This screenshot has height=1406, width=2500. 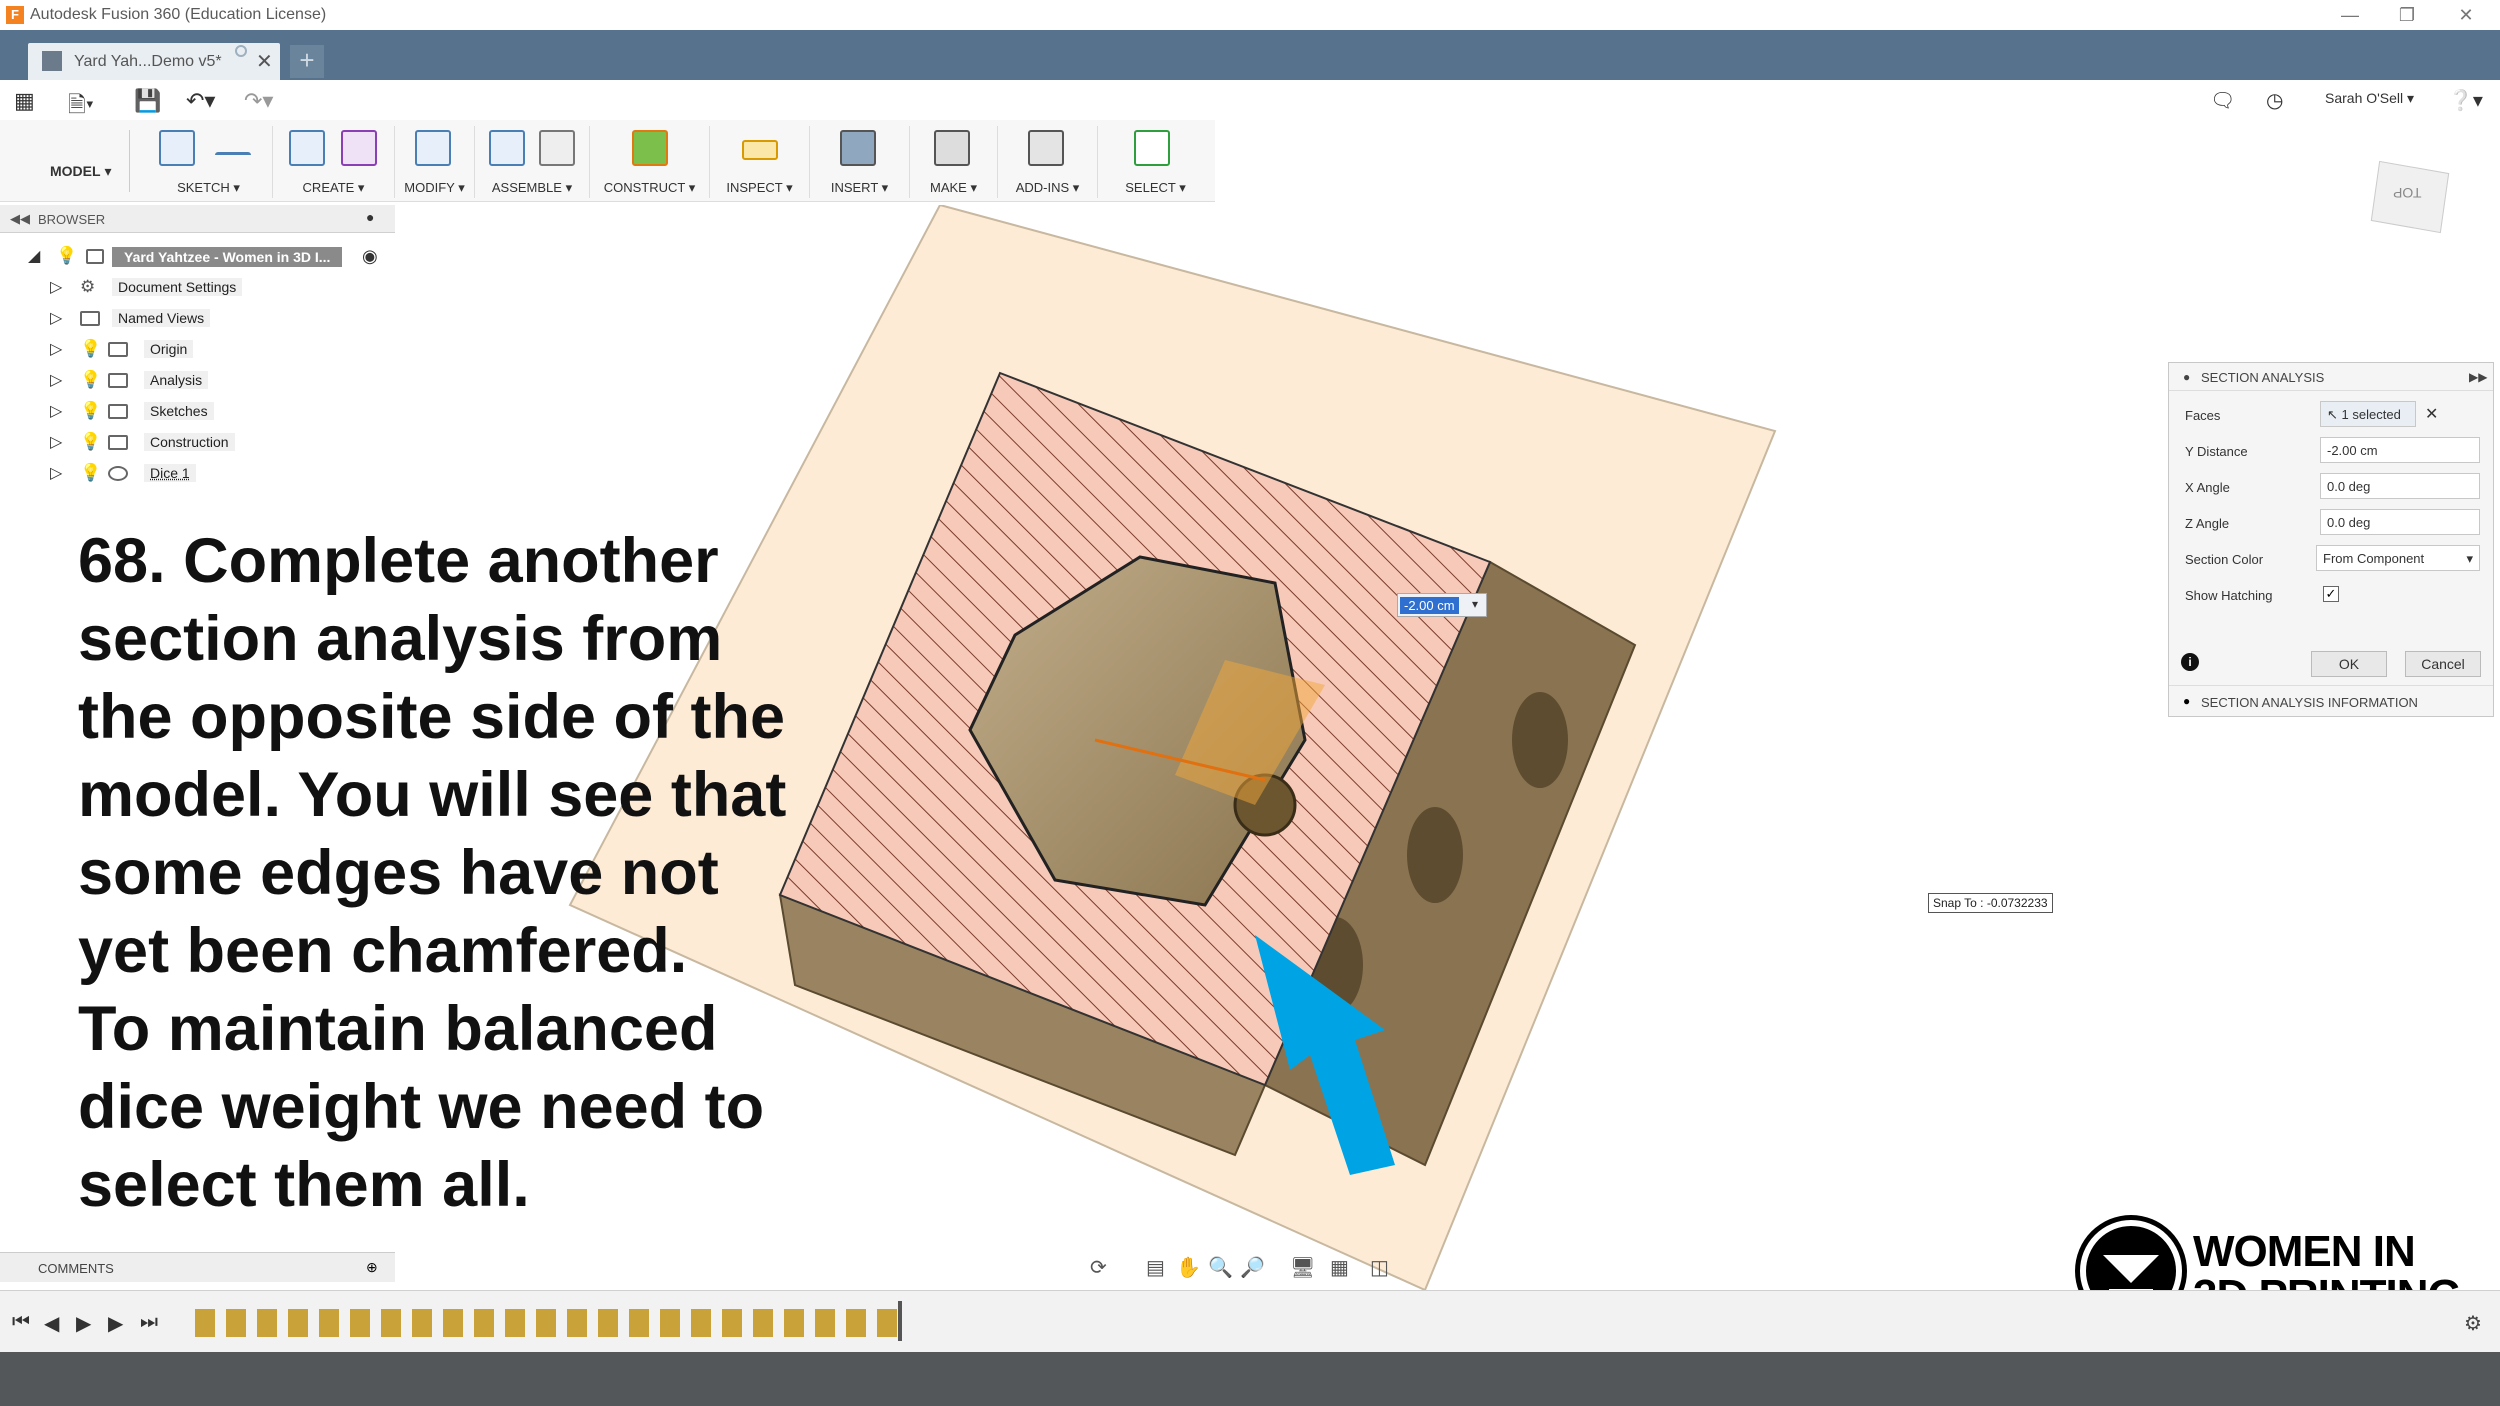 I want to click on toolbar-group-insert: INSERT ▾, so click(x=860, y=162).